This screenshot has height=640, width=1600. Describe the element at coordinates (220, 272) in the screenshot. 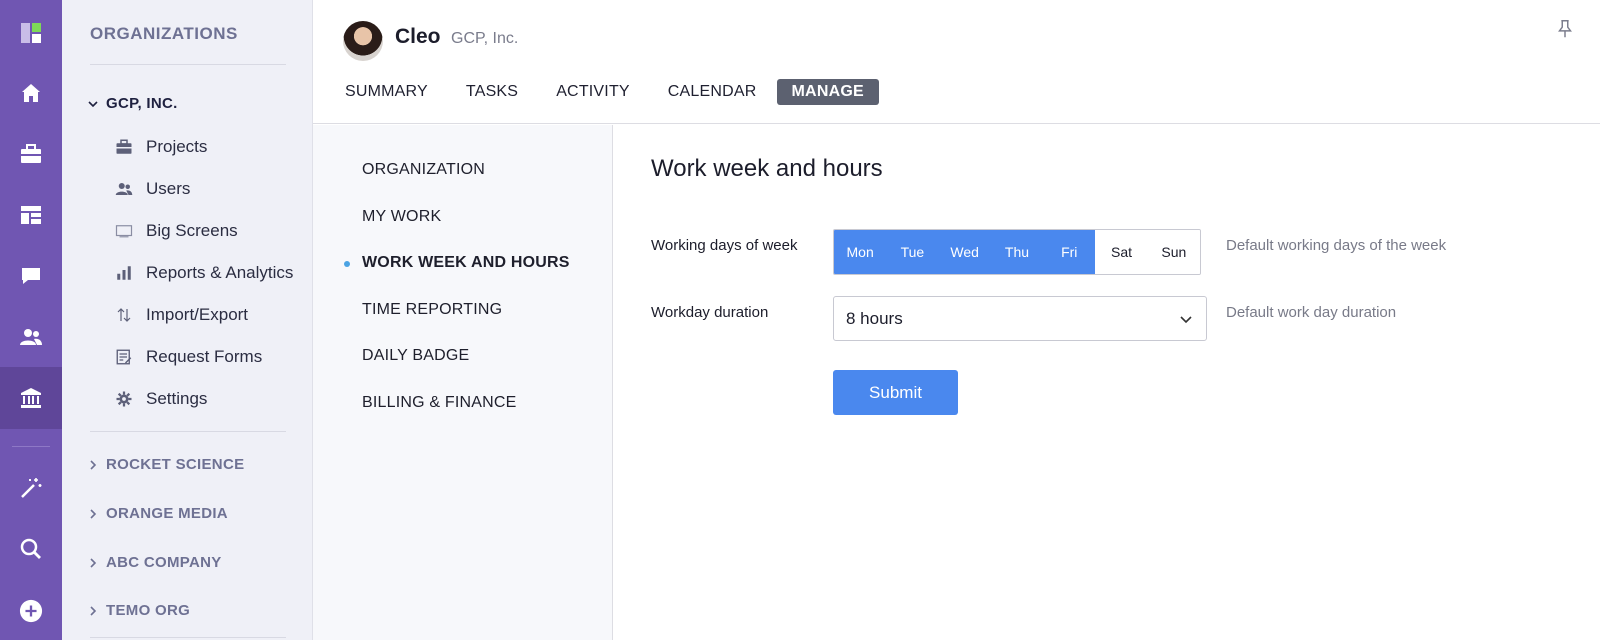

I see `sidebar-item-label: Reports & Analytics` at that location.